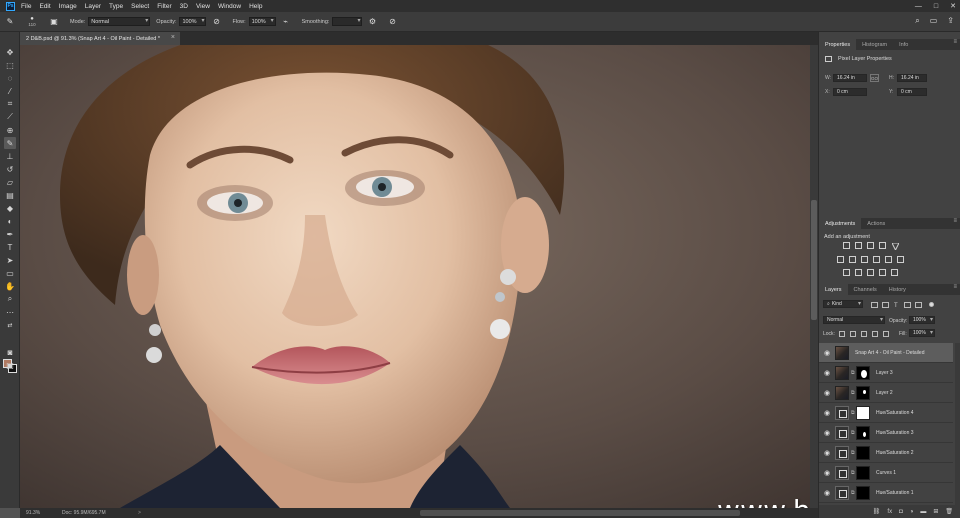  I want to click on layer-name: Hue/Saturation 3, so click(895, 433).